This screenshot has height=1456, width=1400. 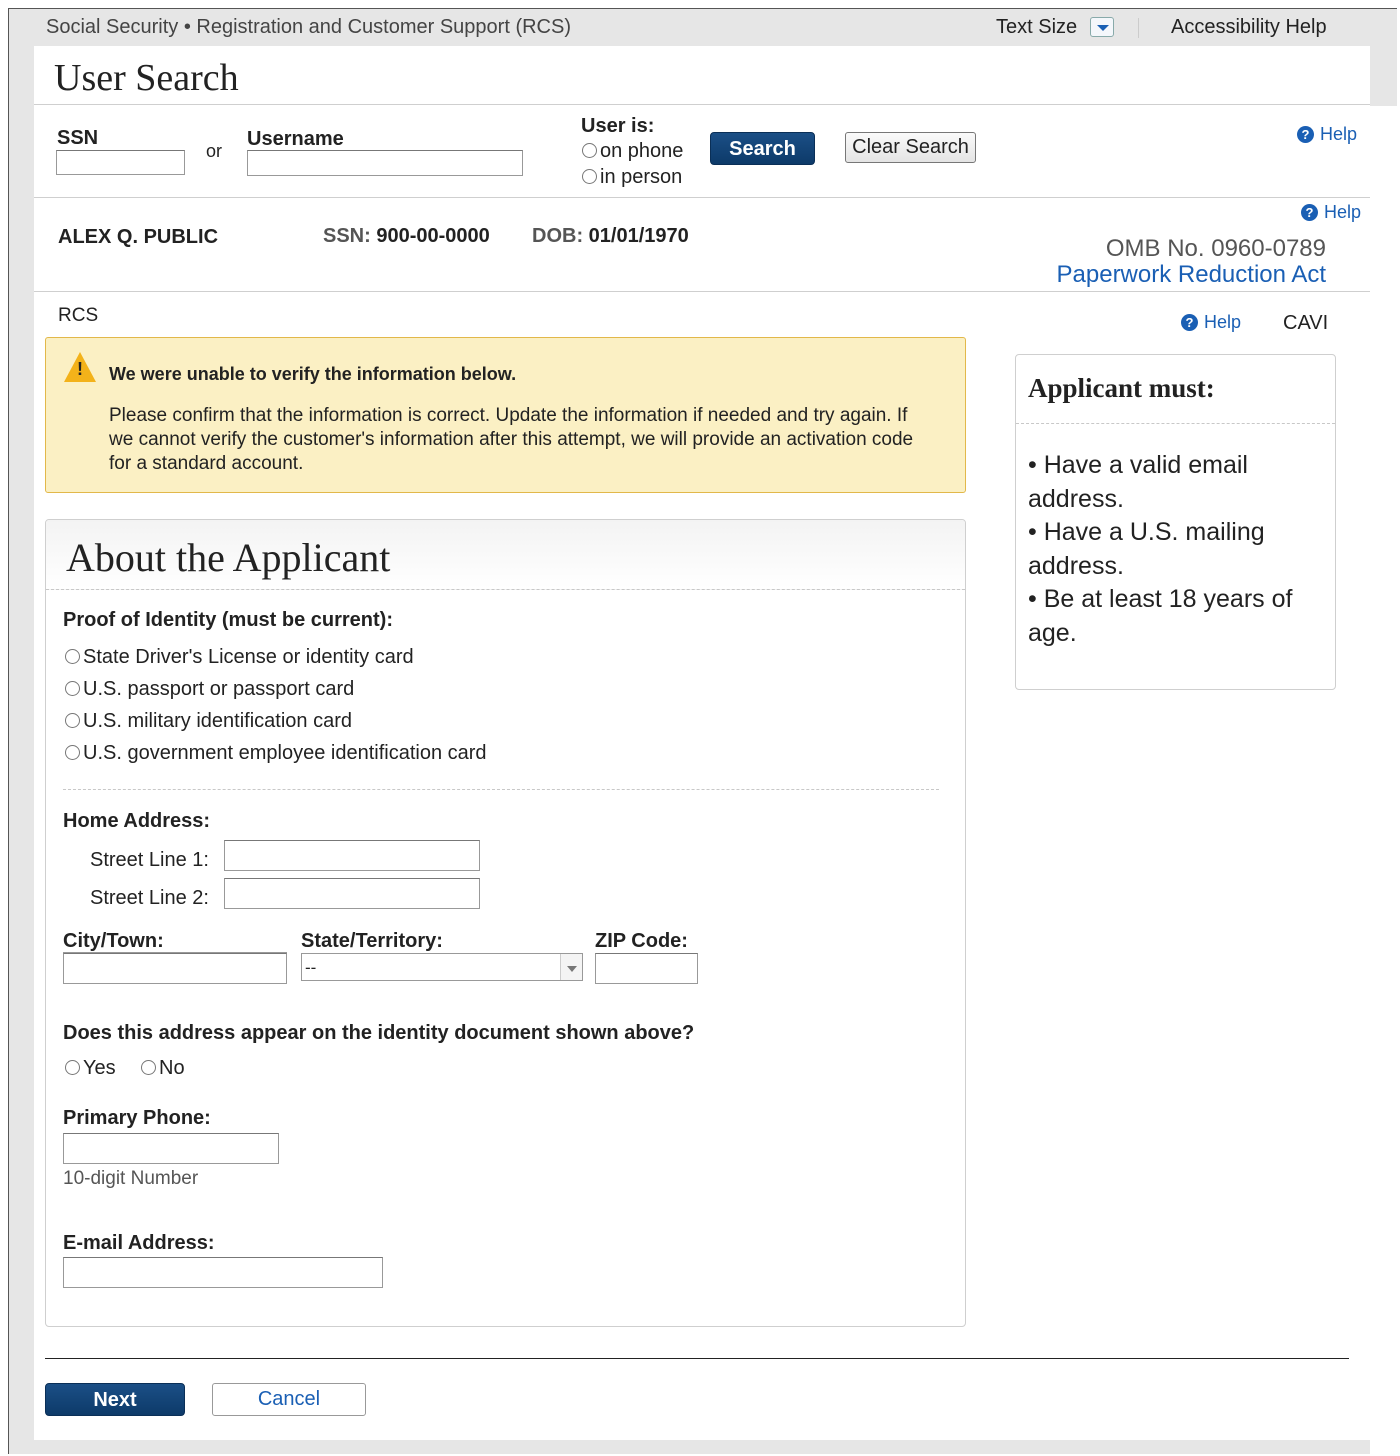 What do you see at coordinates (80, 367) in the screenshot?
I see `warning-icon: !` at bounding box center [80, 367].